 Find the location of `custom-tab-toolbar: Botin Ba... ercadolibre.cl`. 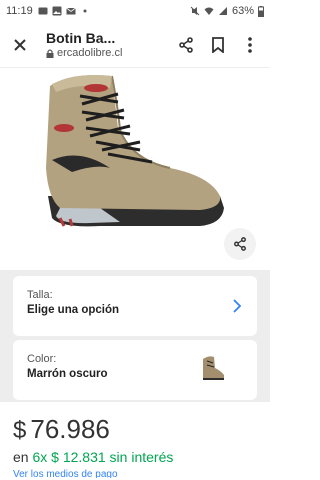

custom-tab-toolbar: Botin Ba... ercadolibre.cl is located at coordinates (135, 45).